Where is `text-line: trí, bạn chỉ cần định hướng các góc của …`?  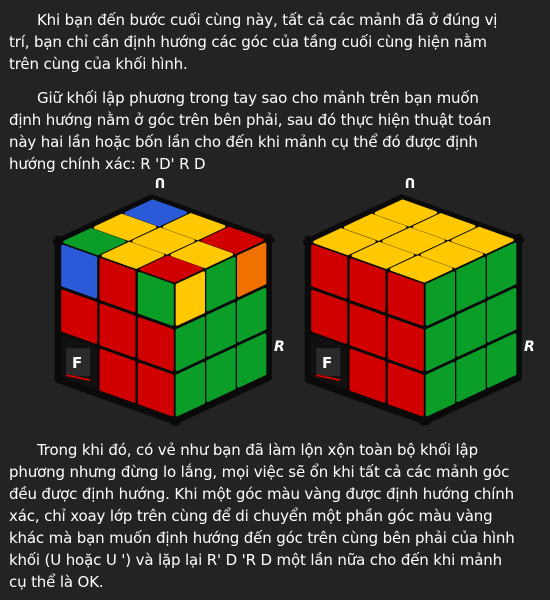 text-line: trí, bạn chỉ cần định hướng các góc của … is located at coordinates (248, 42).